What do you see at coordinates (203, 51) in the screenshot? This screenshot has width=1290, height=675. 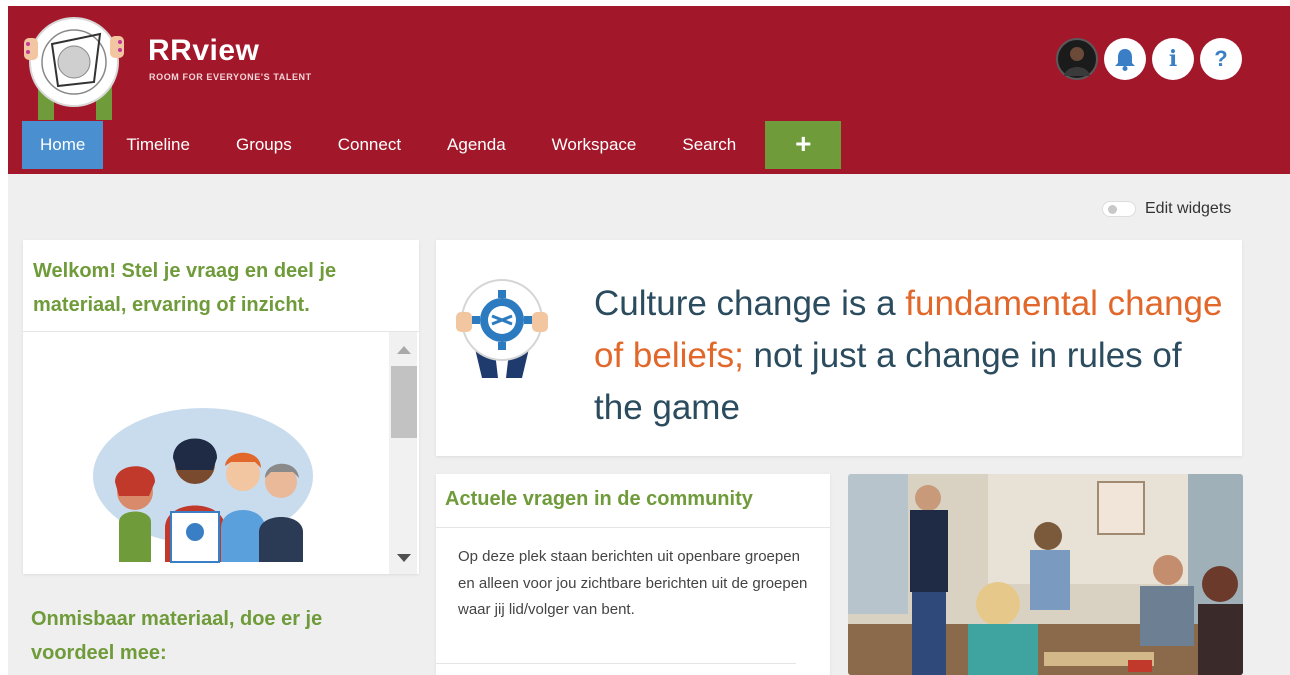 I see `brand-name: RRview` at bounding box center [203, 51].